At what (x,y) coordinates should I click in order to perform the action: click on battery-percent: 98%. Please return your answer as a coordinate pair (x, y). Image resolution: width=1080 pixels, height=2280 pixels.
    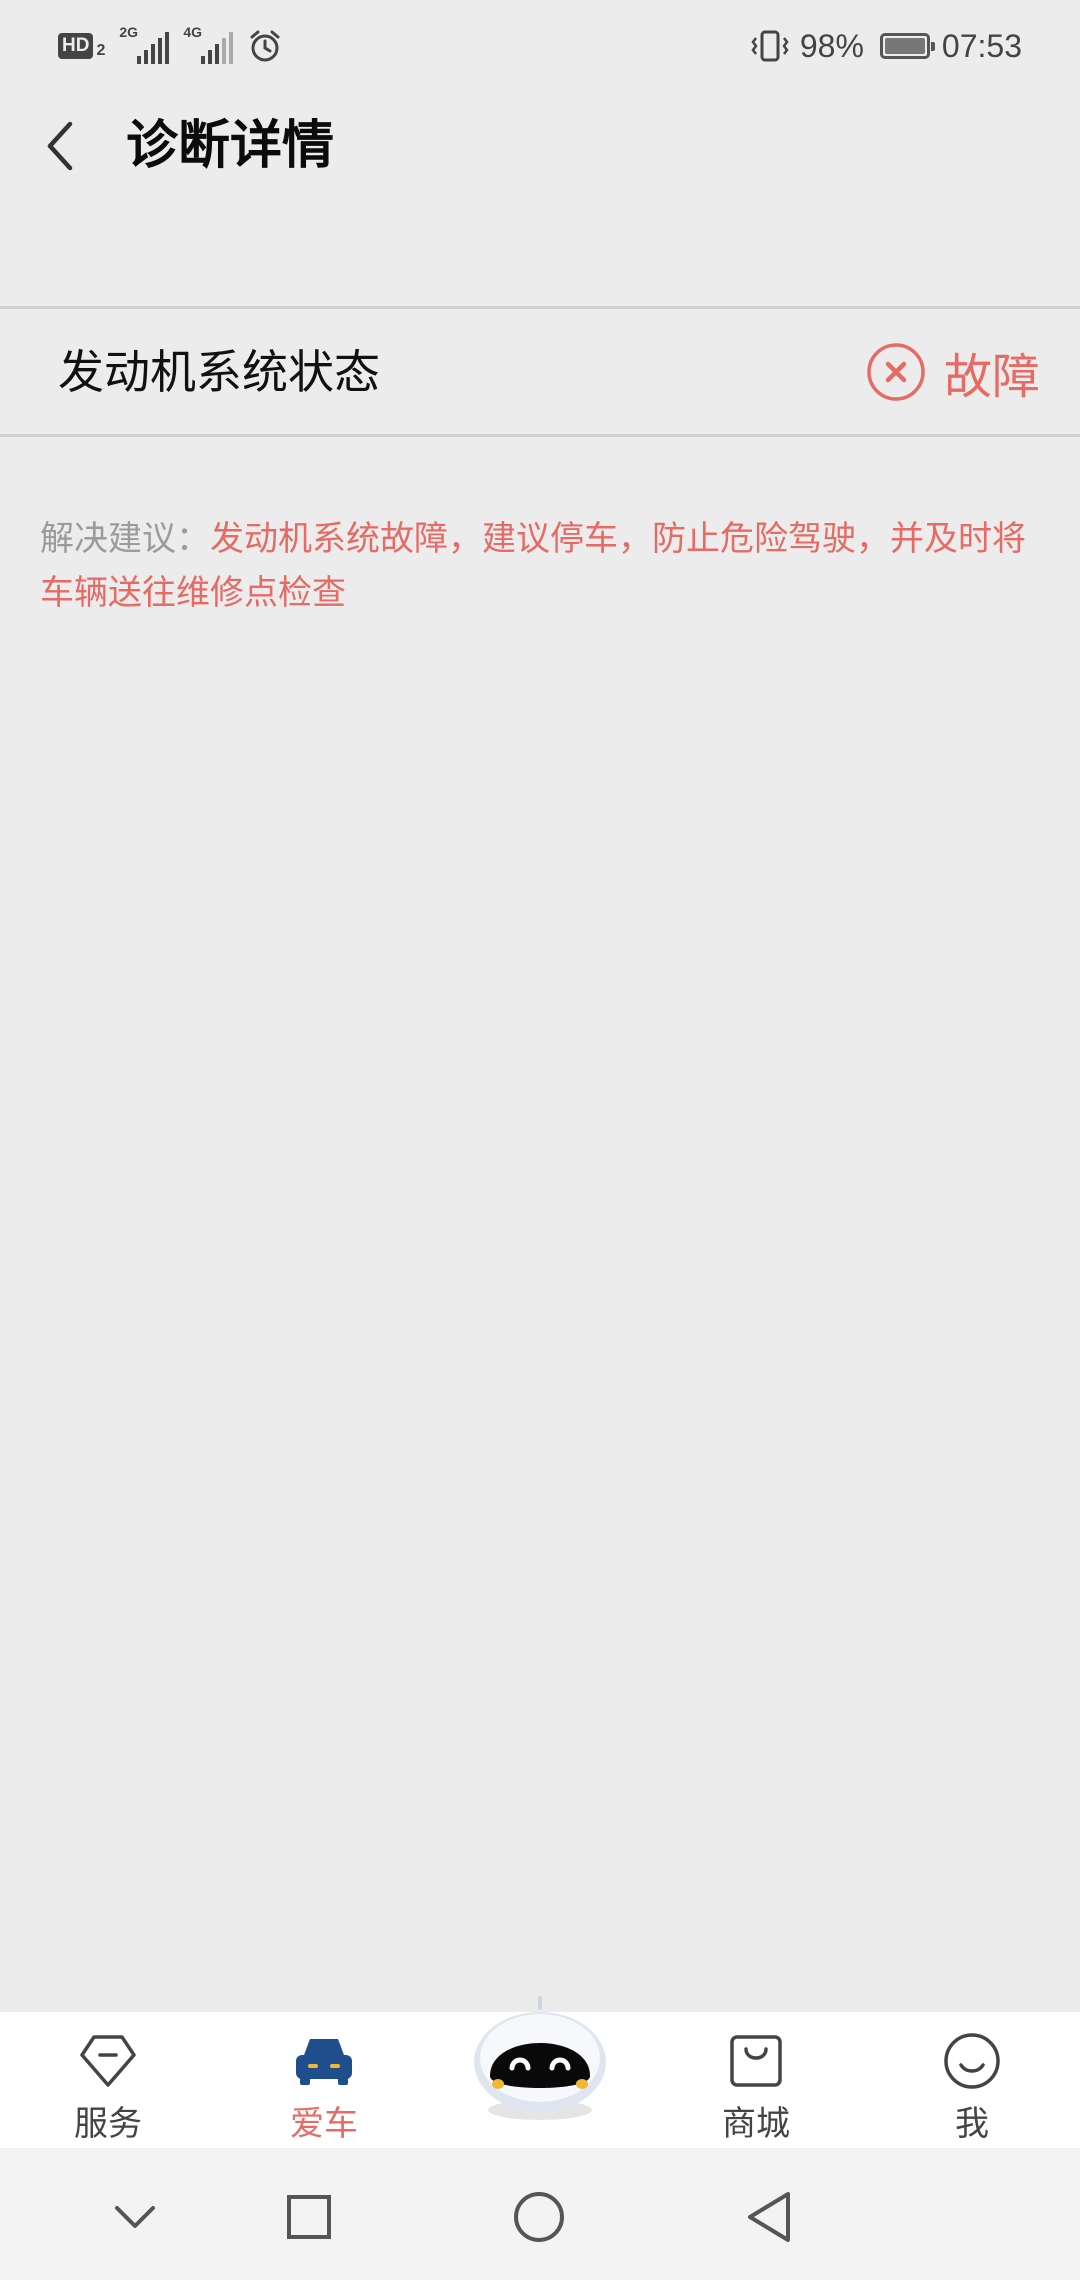
    Looking at the image, I should click on (831, 45).